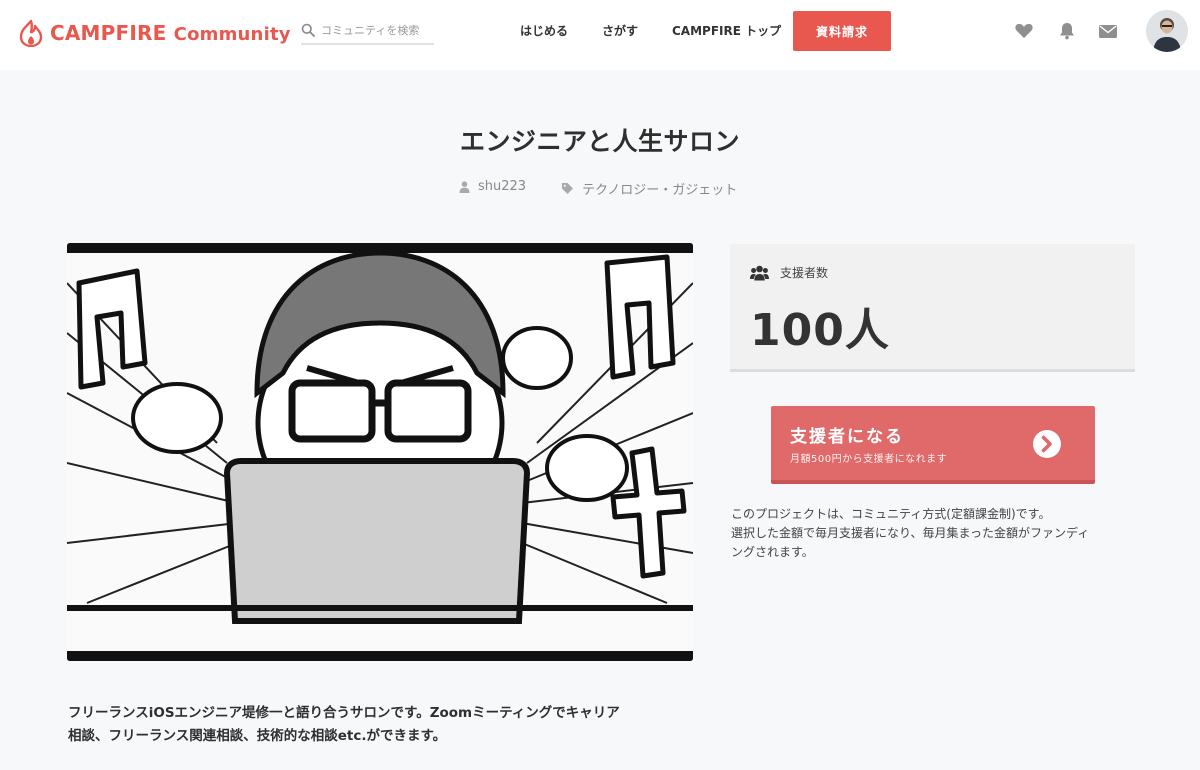 The height and width of the screenshot is (770, 1200). I want to click on user-avatar, so click(1167, 31).